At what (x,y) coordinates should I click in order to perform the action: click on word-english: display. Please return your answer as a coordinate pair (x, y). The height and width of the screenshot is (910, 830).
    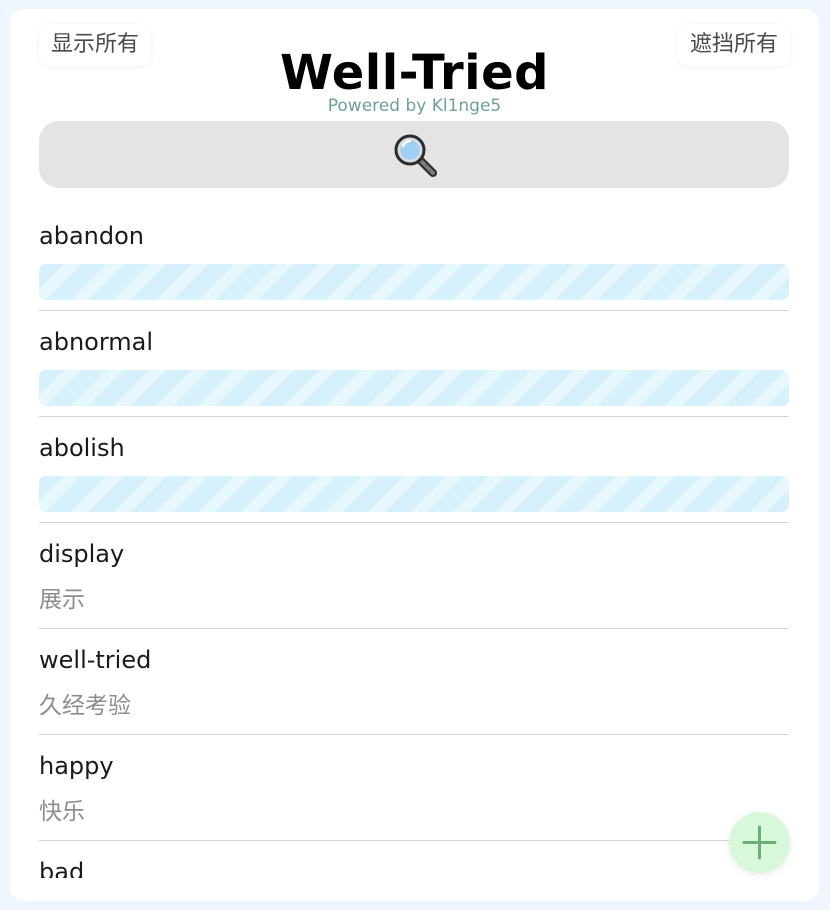
    Looking at the image, I should click on (82, 554).